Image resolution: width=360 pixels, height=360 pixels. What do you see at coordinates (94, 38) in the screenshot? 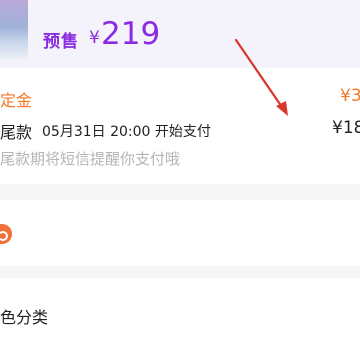
I see `price-currency: ¥` at bounding box center [94, 38].